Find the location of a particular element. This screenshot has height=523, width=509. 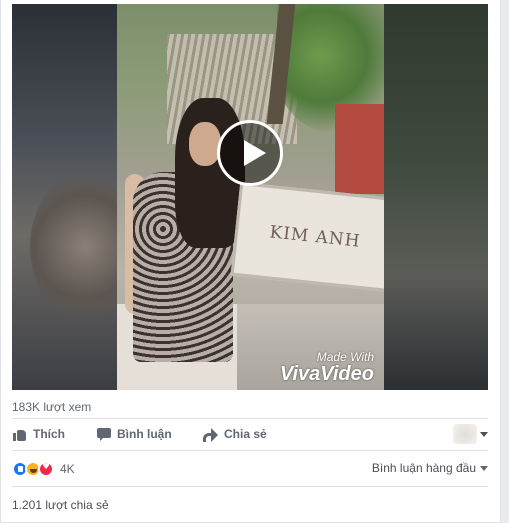

audience-selector is located at coordinates (470, 434).